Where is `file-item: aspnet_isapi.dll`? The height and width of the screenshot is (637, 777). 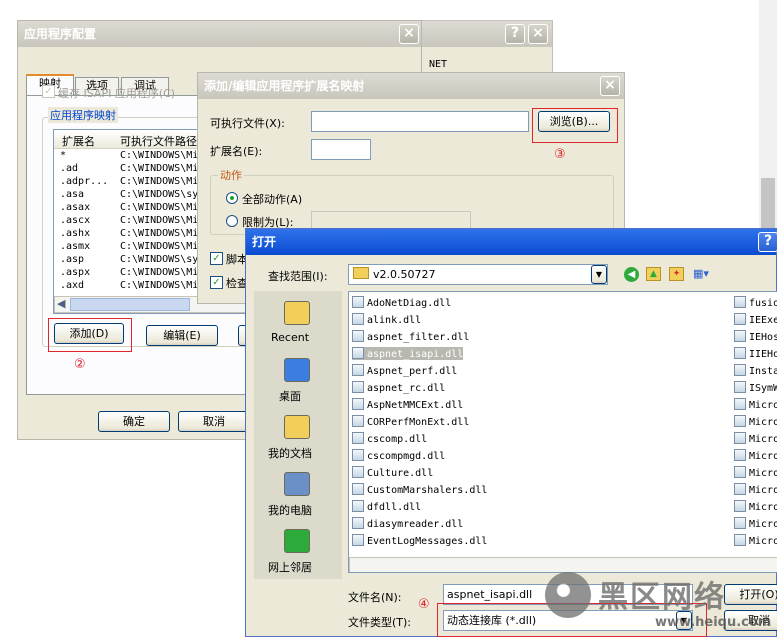 file-item: aspnet_isapi.dll is located at coordinates (408, 353).